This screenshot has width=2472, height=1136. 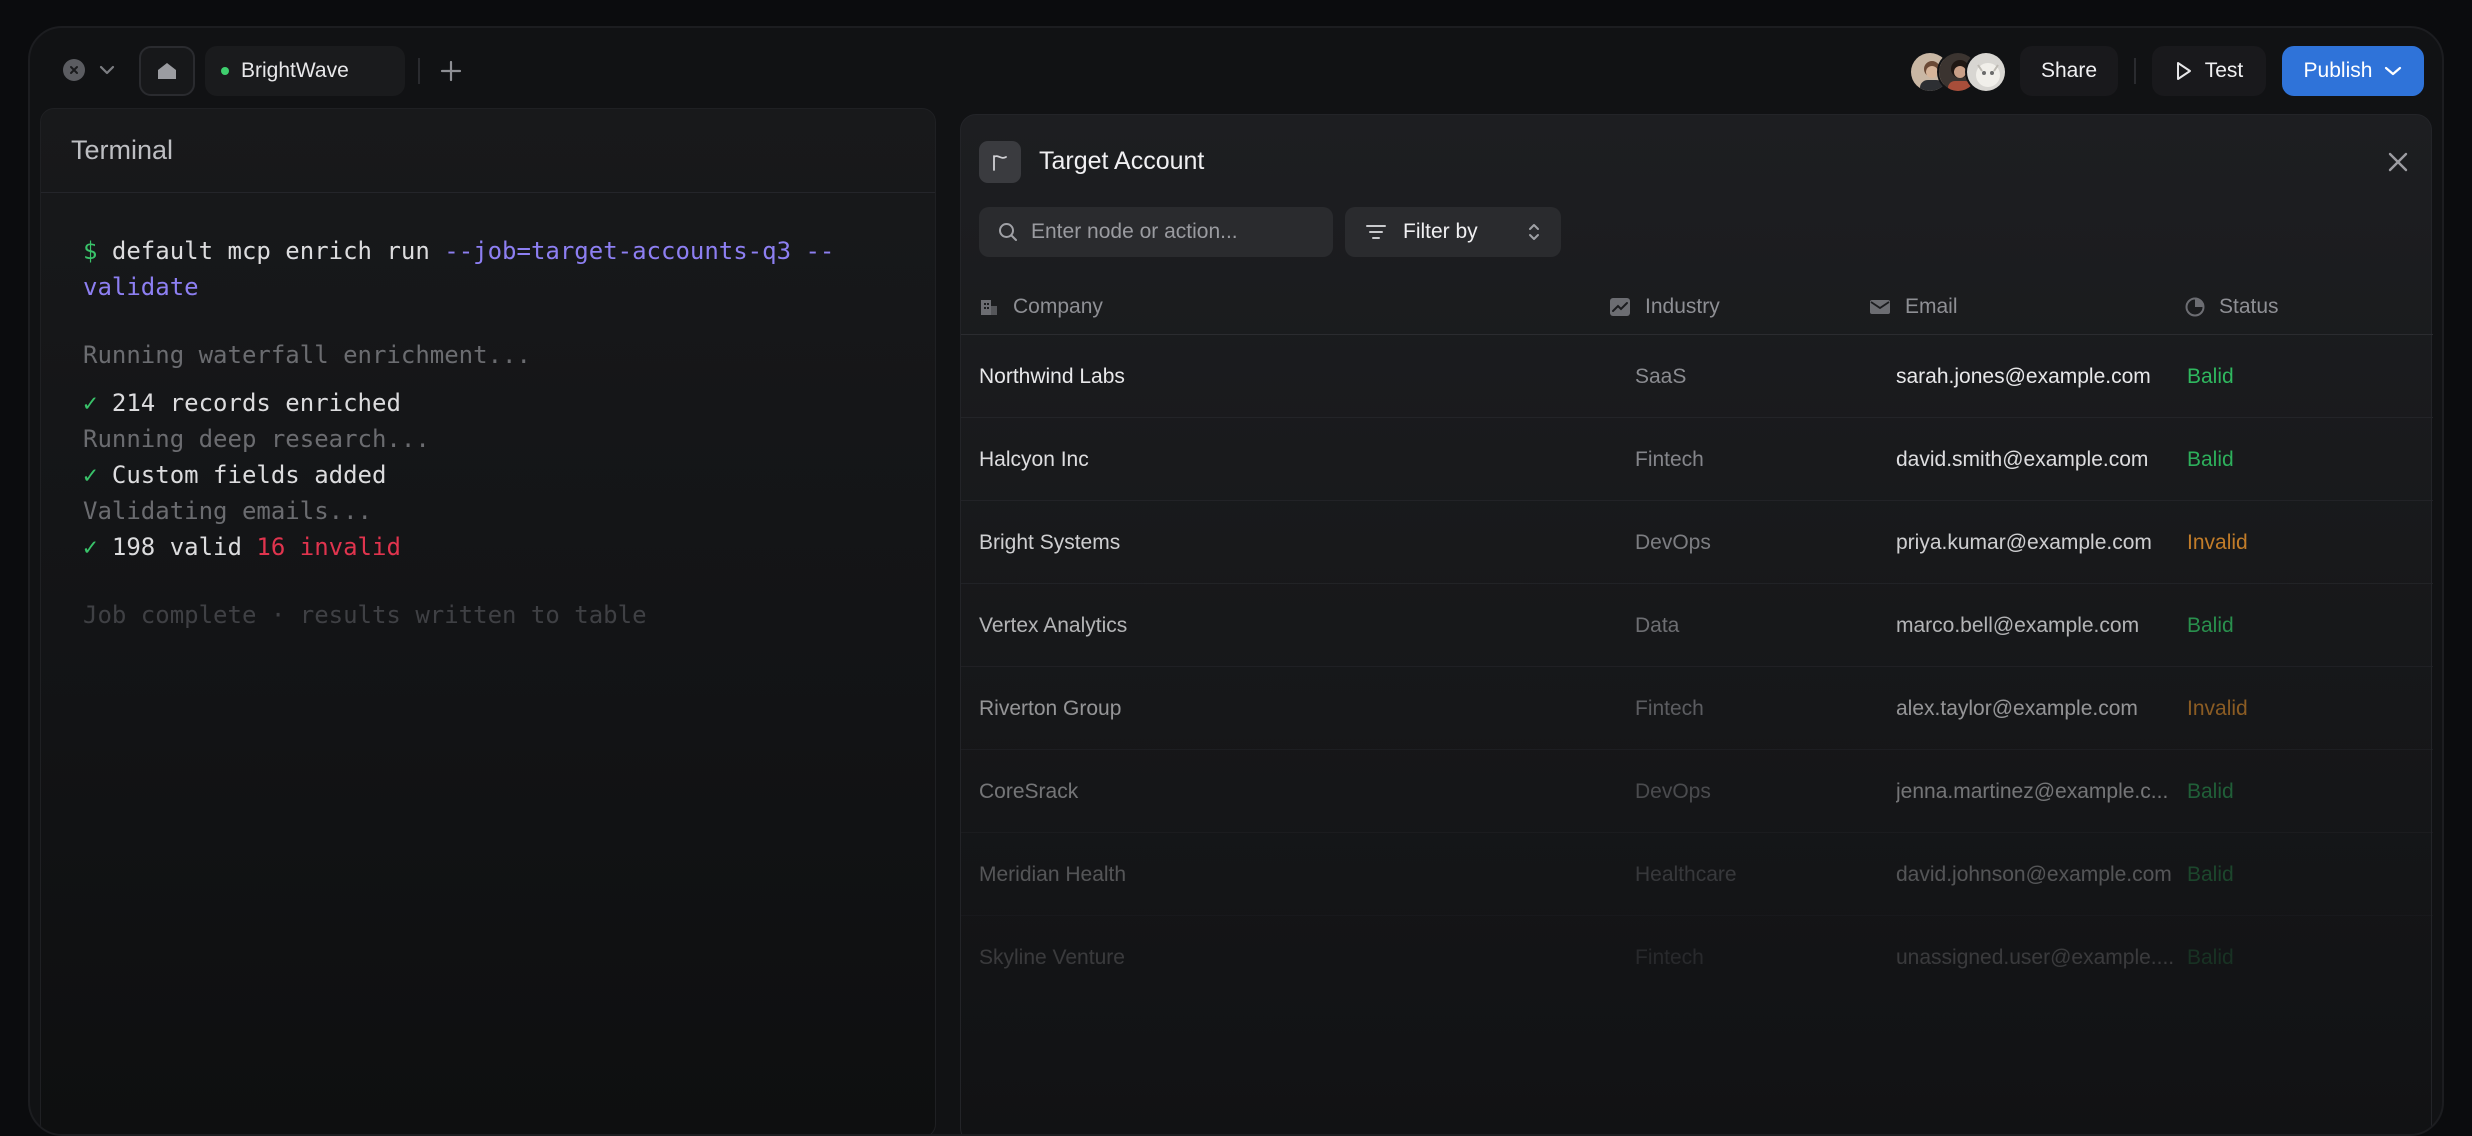 I want to click on column-header-company: Company, so click(x=1041, y=307).